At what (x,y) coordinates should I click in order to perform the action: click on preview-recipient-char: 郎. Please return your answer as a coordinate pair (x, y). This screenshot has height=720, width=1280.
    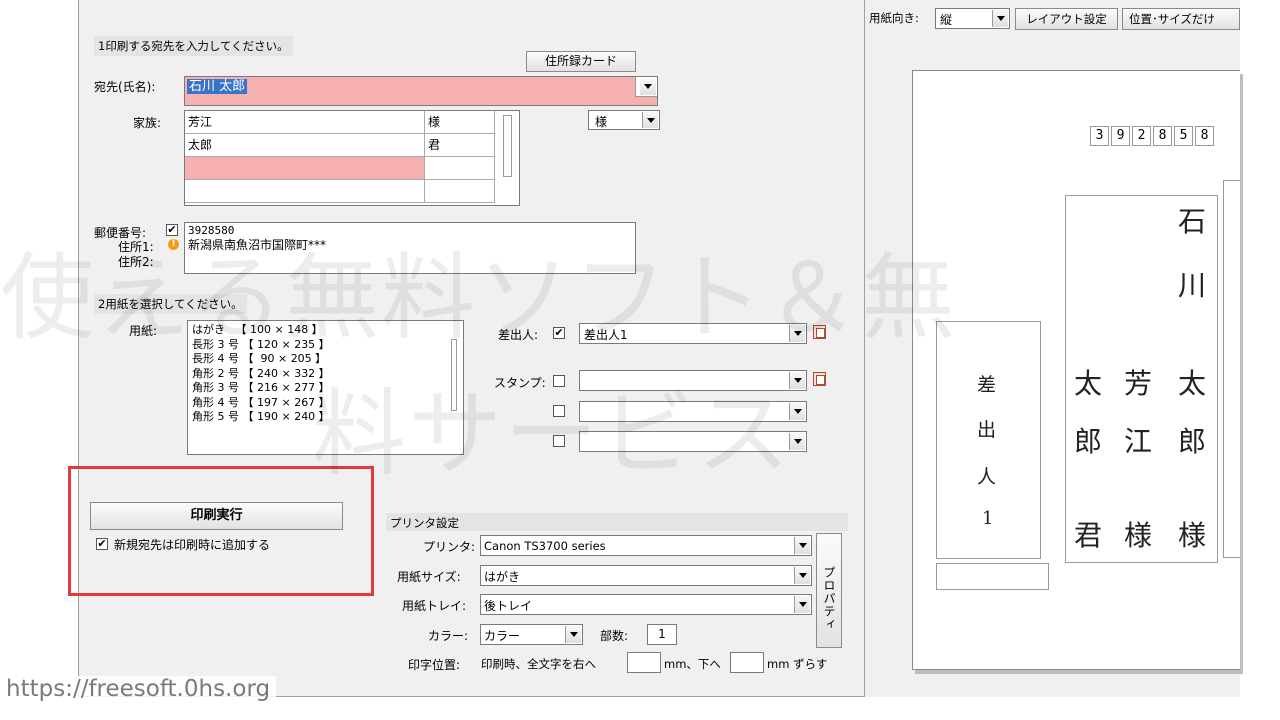
    Looking at the image, I should click on (1192, 441).